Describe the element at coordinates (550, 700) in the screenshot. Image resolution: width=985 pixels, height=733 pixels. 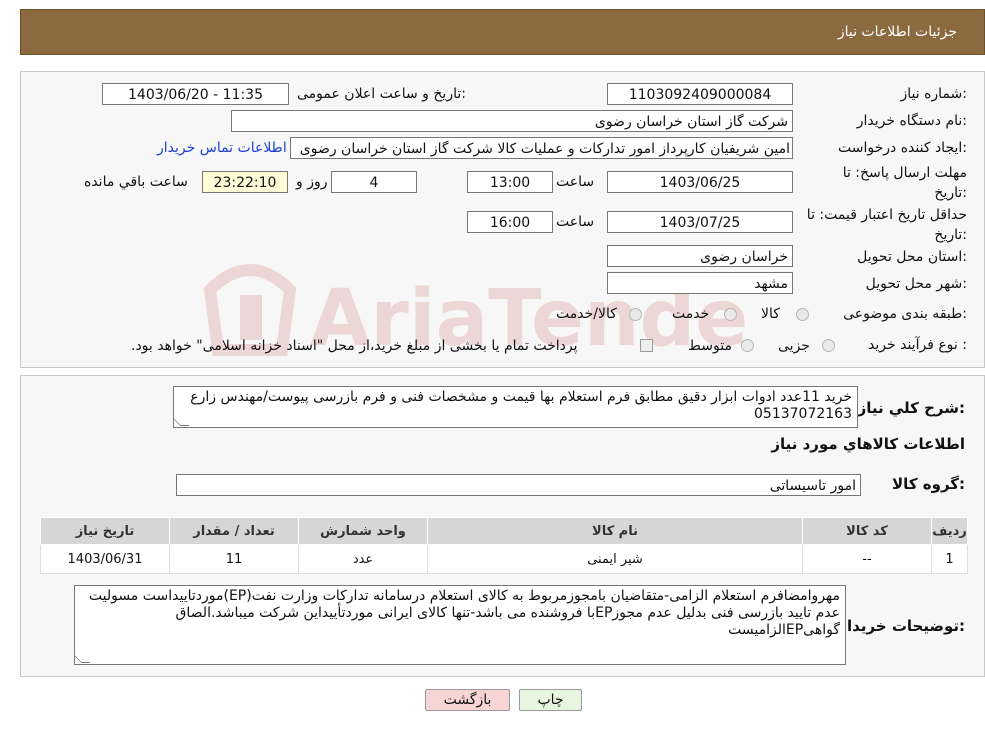
I see `print-button: چاپ` at that location.